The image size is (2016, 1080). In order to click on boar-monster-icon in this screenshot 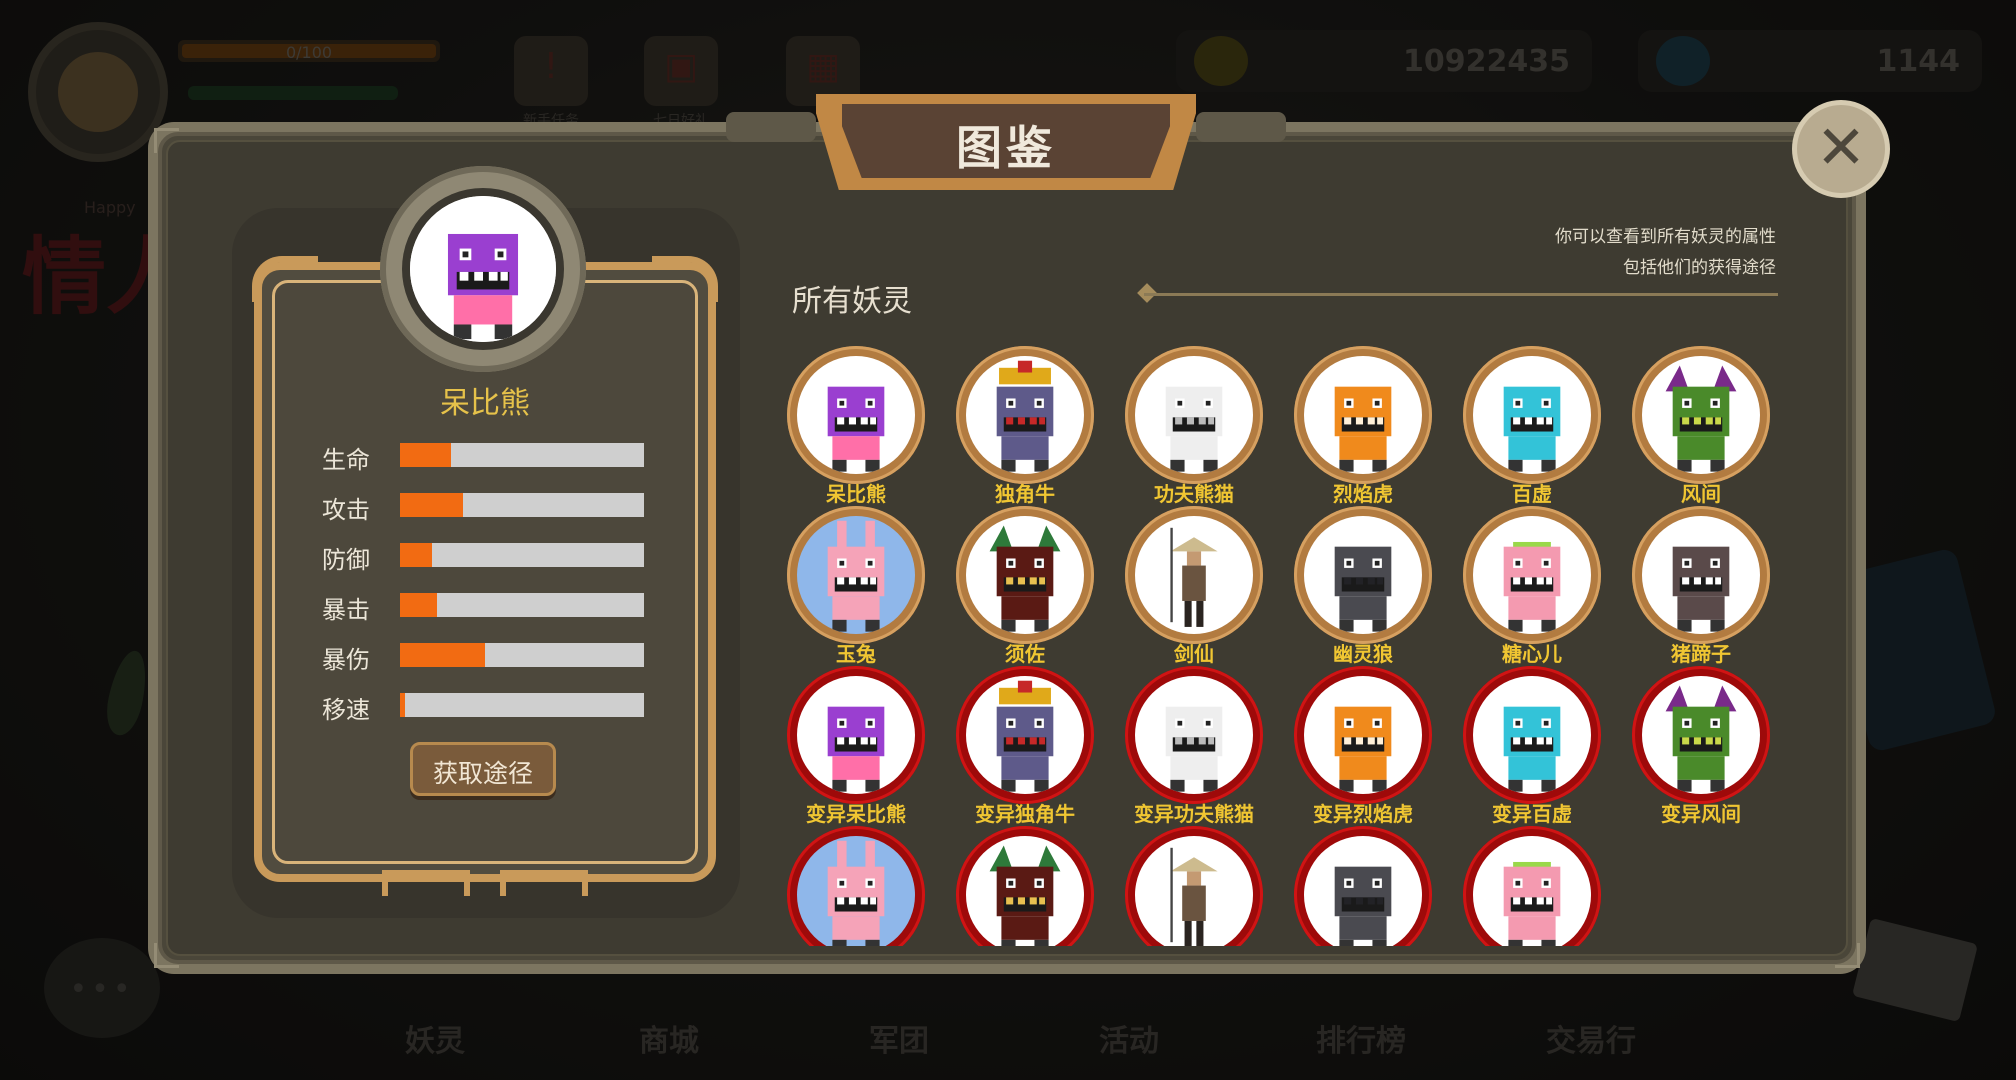, I will do `click(1701, 575)`.